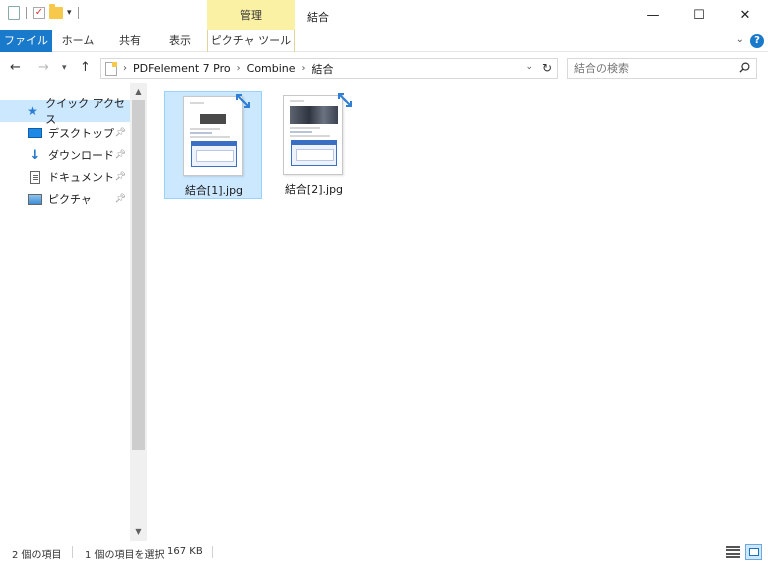 The image size is (768, 564). Describe the element at coordinates (529, 67) in the screenshot. I see `address-dropdown-icon: ⌄` at that location.